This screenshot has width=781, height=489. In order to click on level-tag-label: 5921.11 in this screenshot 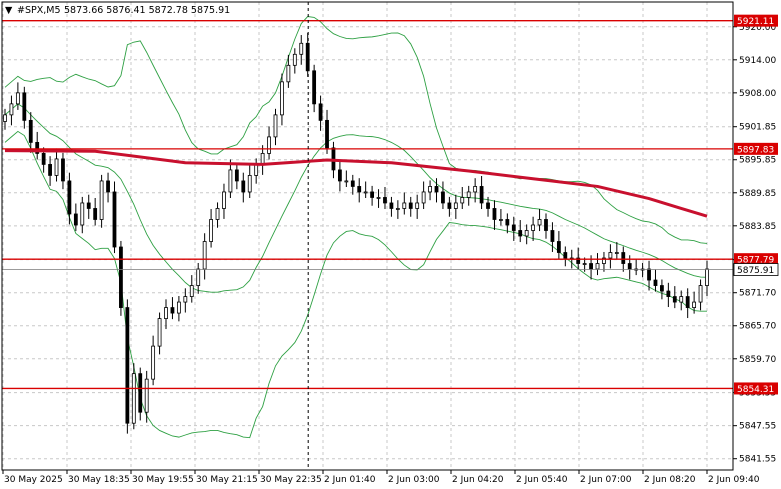, I will do `click(755, 22)`.